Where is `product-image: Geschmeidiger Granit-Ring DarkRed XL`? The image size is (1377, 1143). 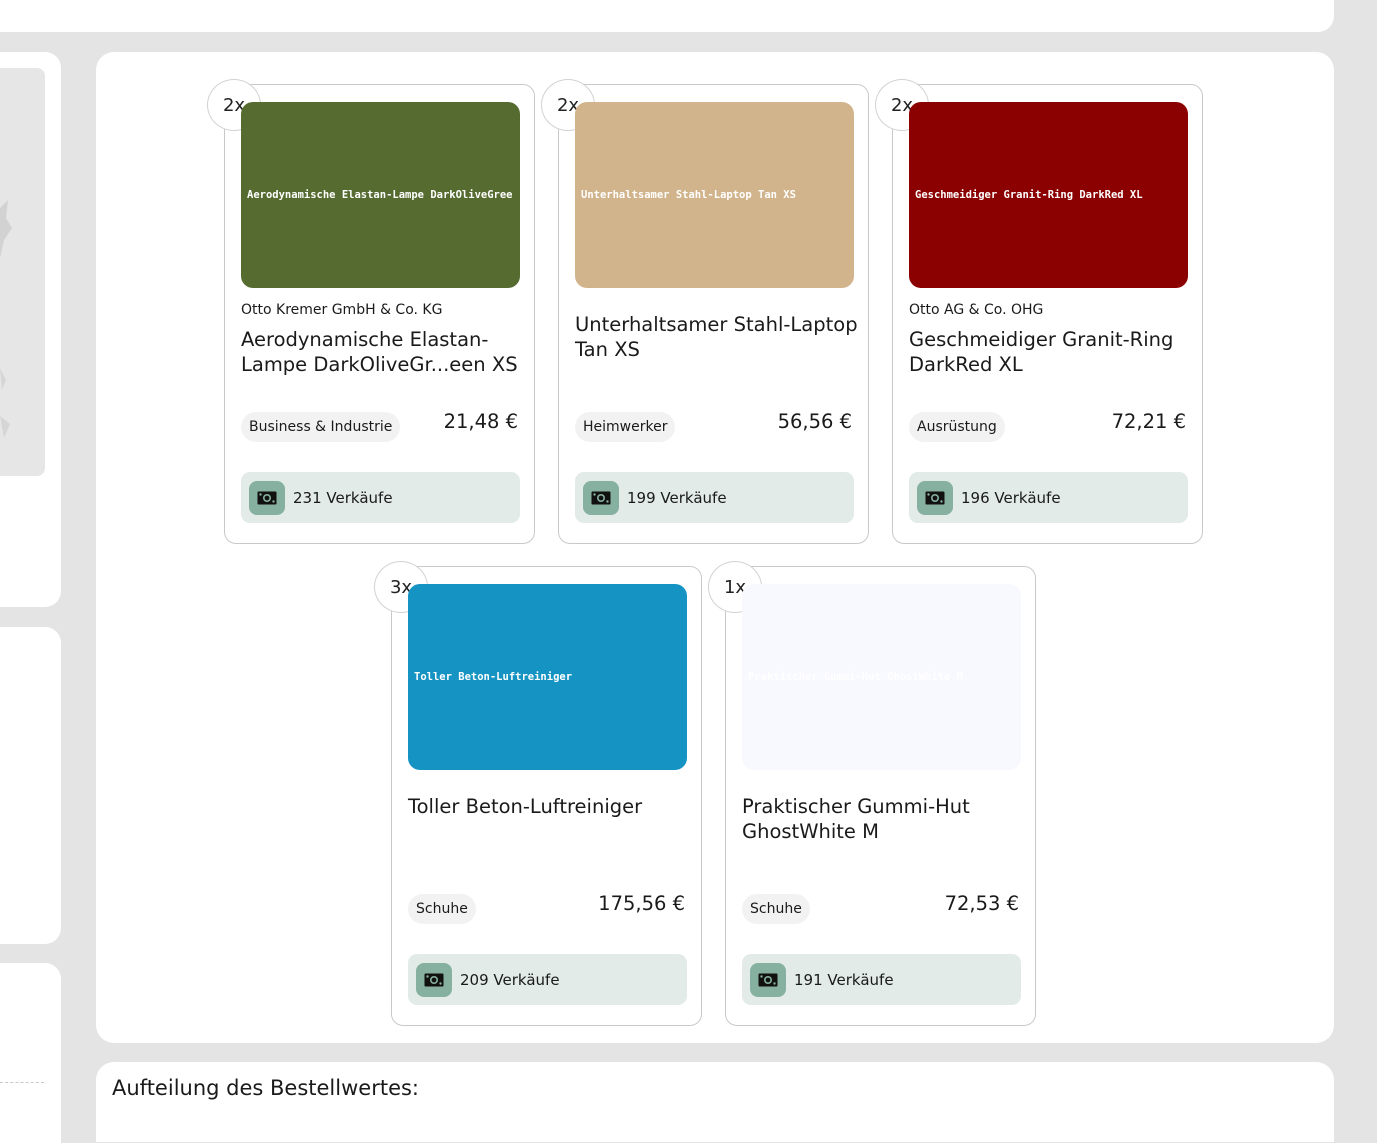 product-image: Geschmeidiger Granit-Ring DarkRed XL is located at coordinates (1048, 195).